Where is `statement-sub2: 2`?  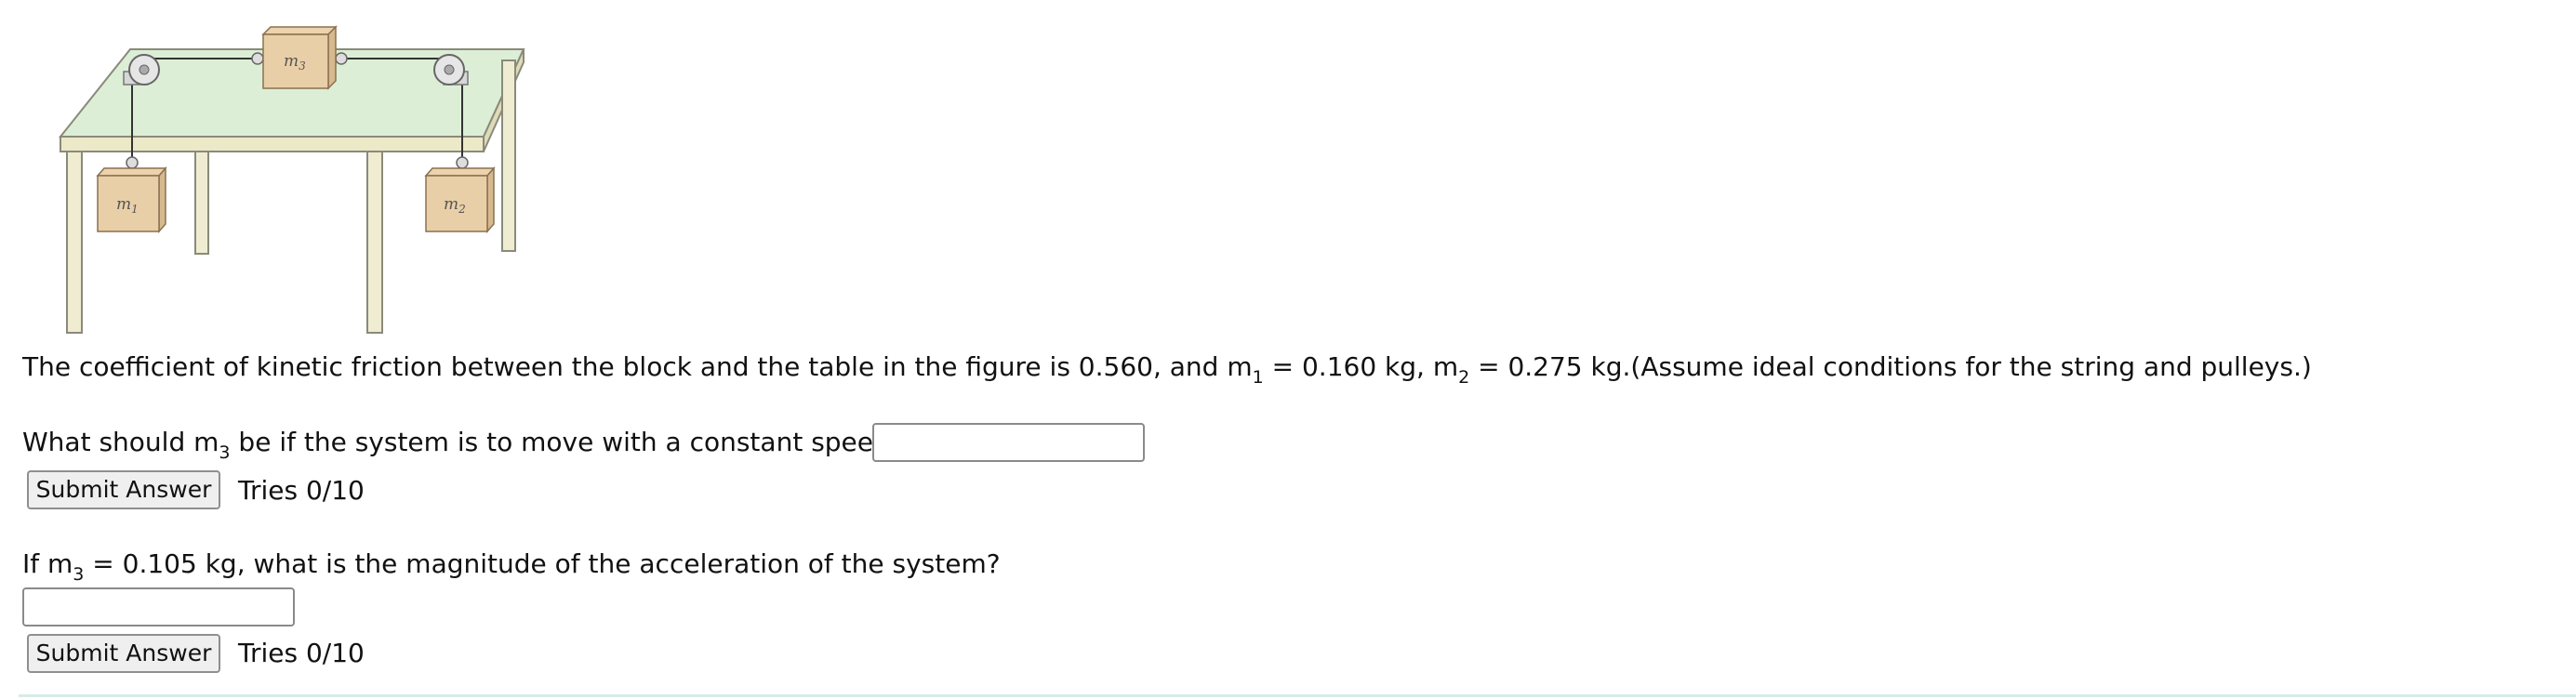
statement-sub2: 2 is located at coordinates (1464, 378).